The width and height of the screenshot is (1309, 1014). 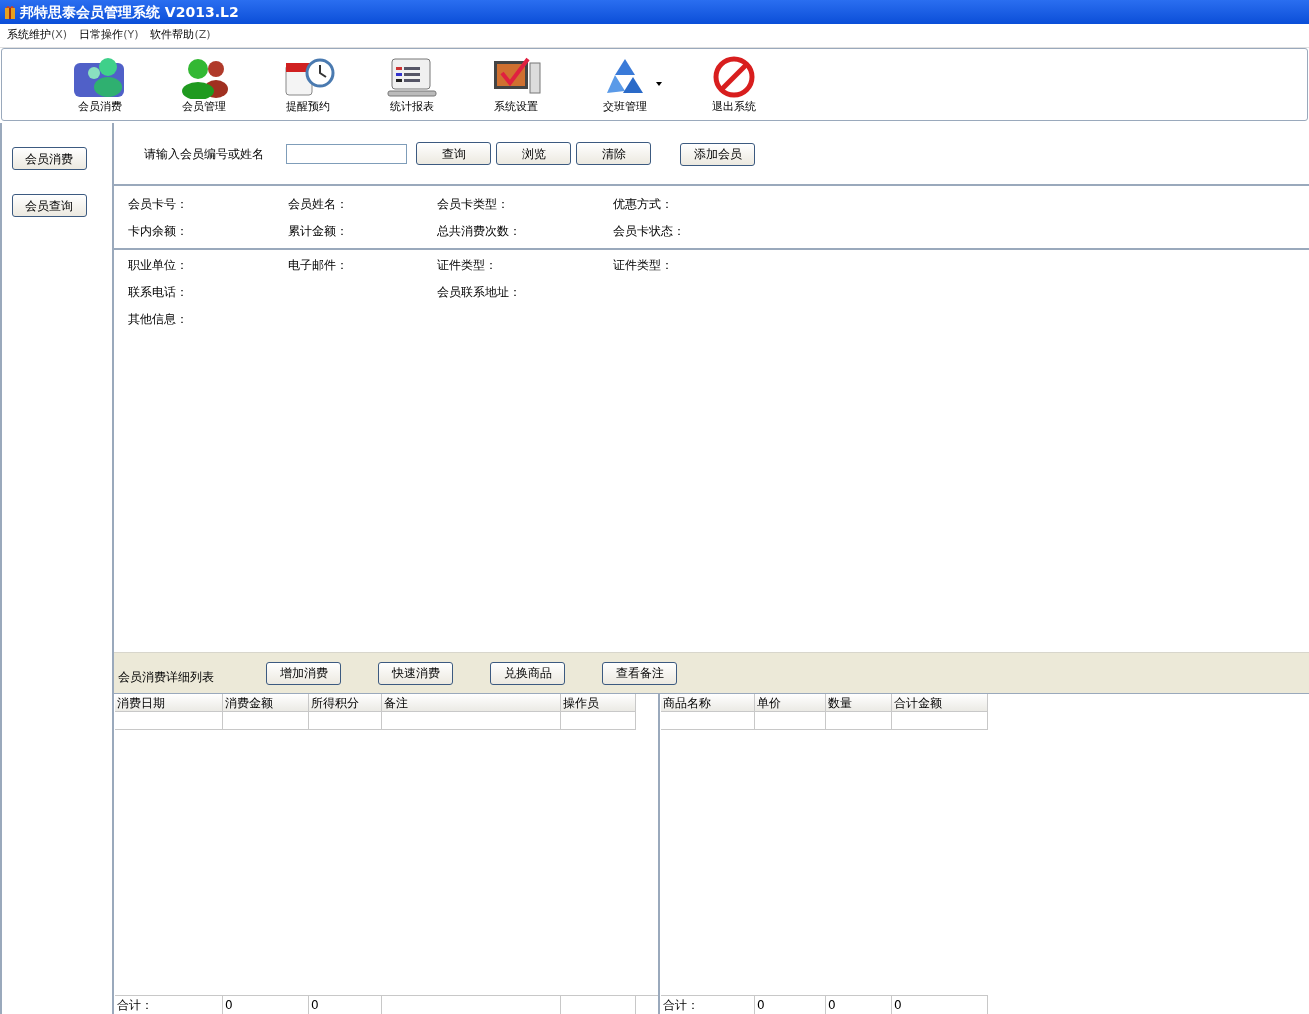 What do you see at coordinates (129, 12) in the screenshot?
I see `window-title: 邦特思泰会员管理系统 V2013.L2` at bounding box center [129, 12].